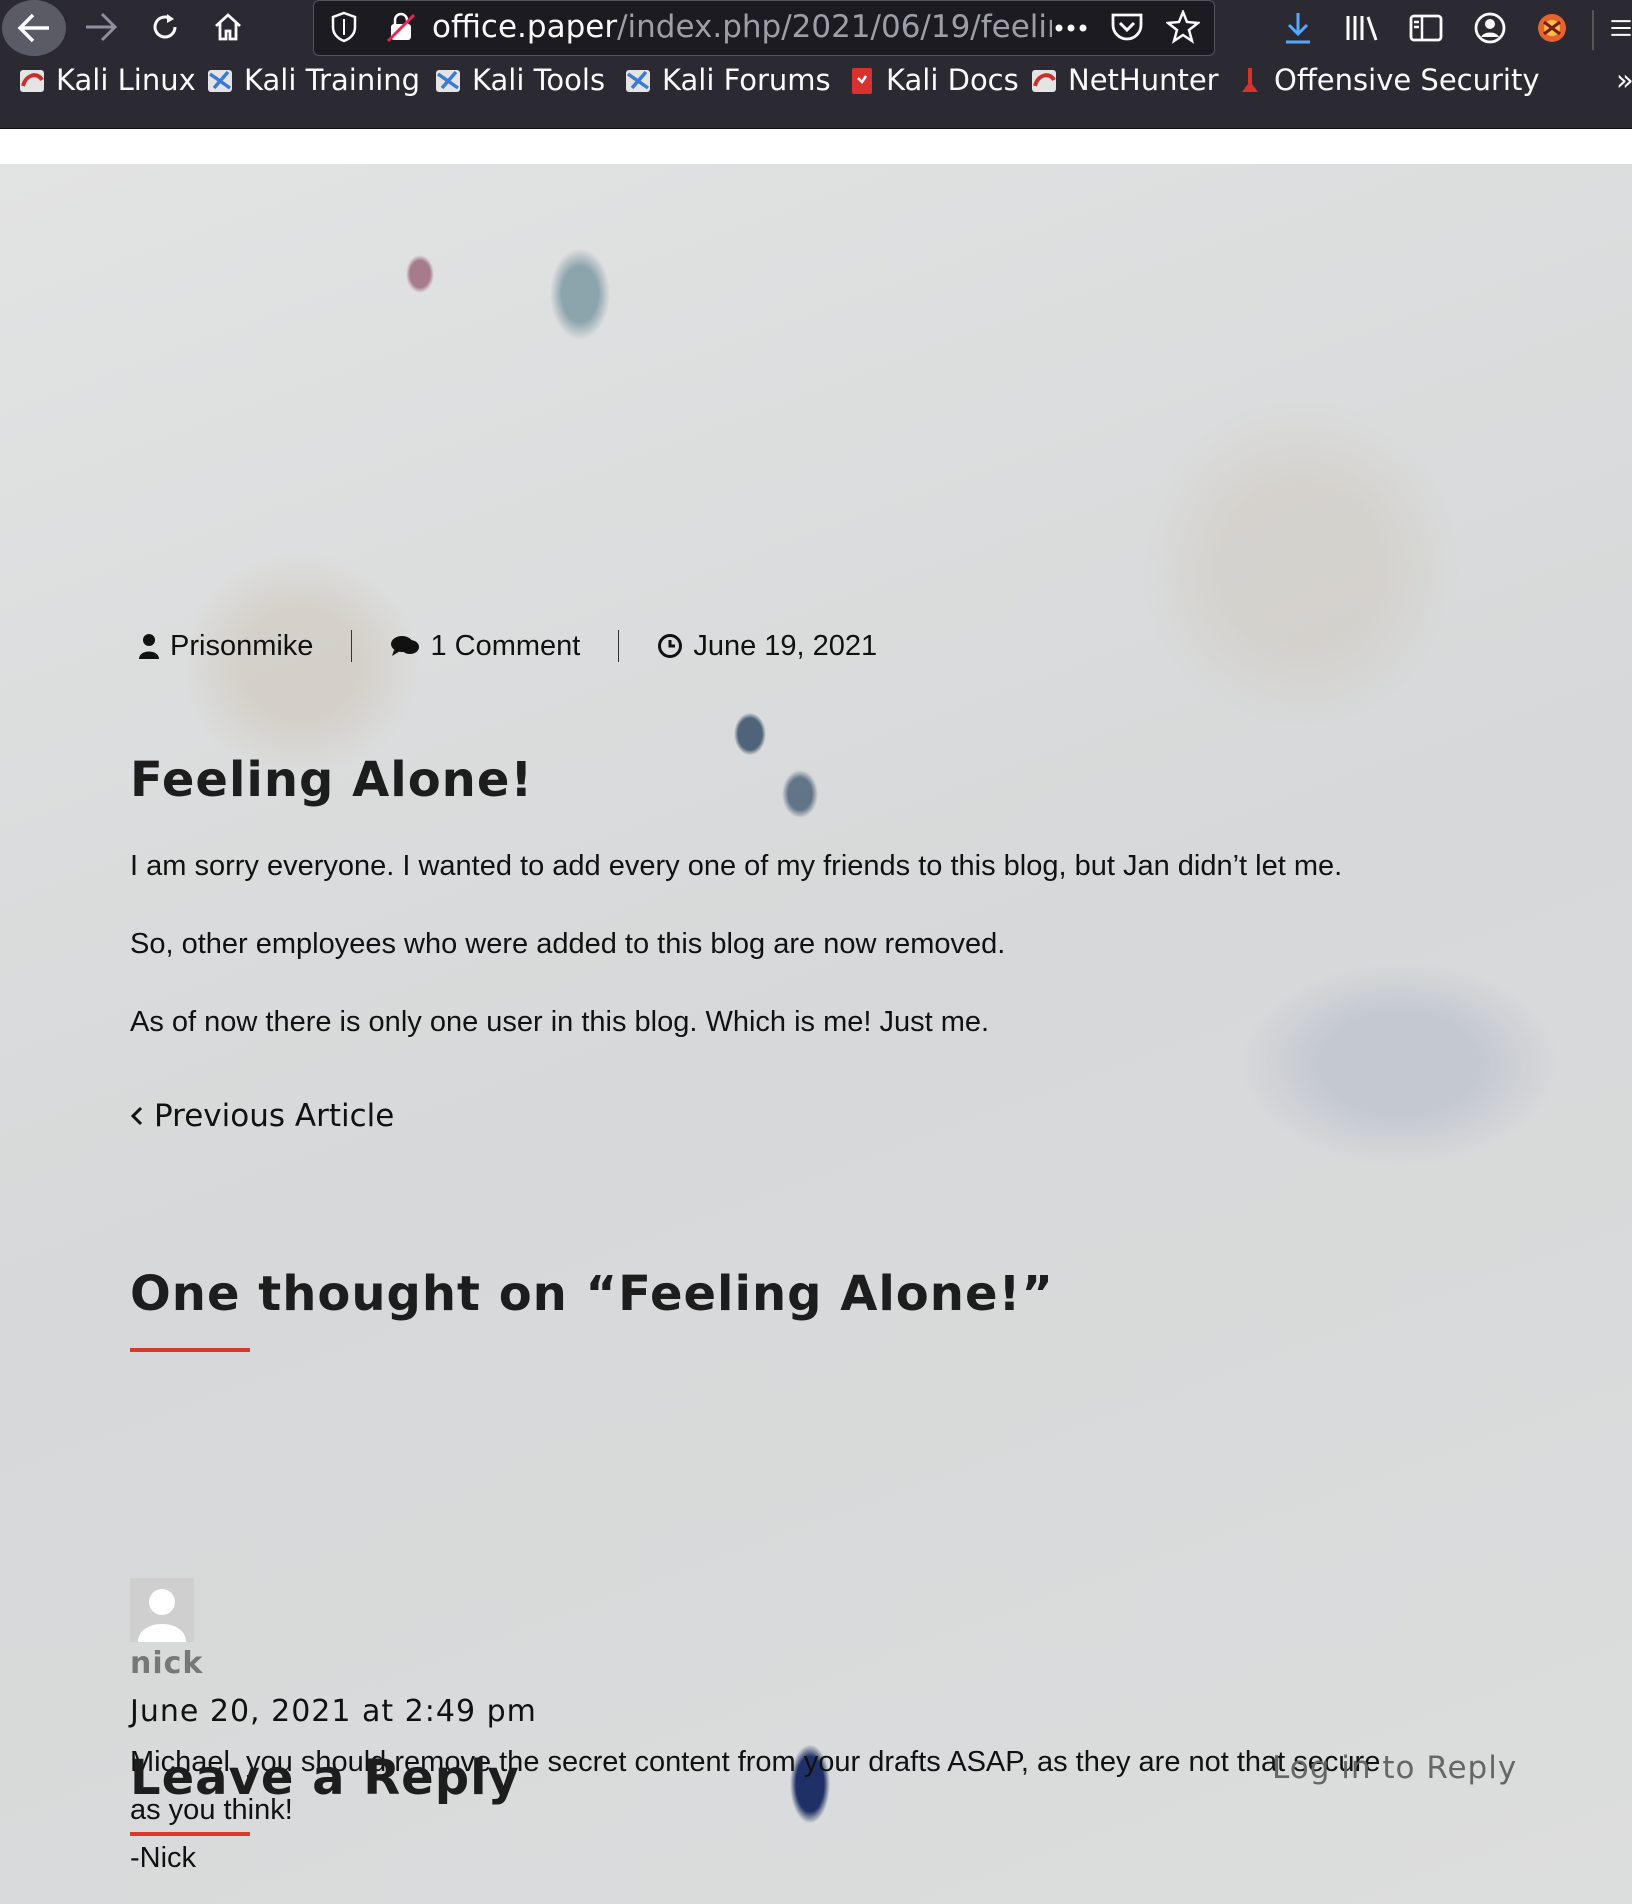  I want to click on bookmark-kali-docs: Kali Docs, so click(933, 80).